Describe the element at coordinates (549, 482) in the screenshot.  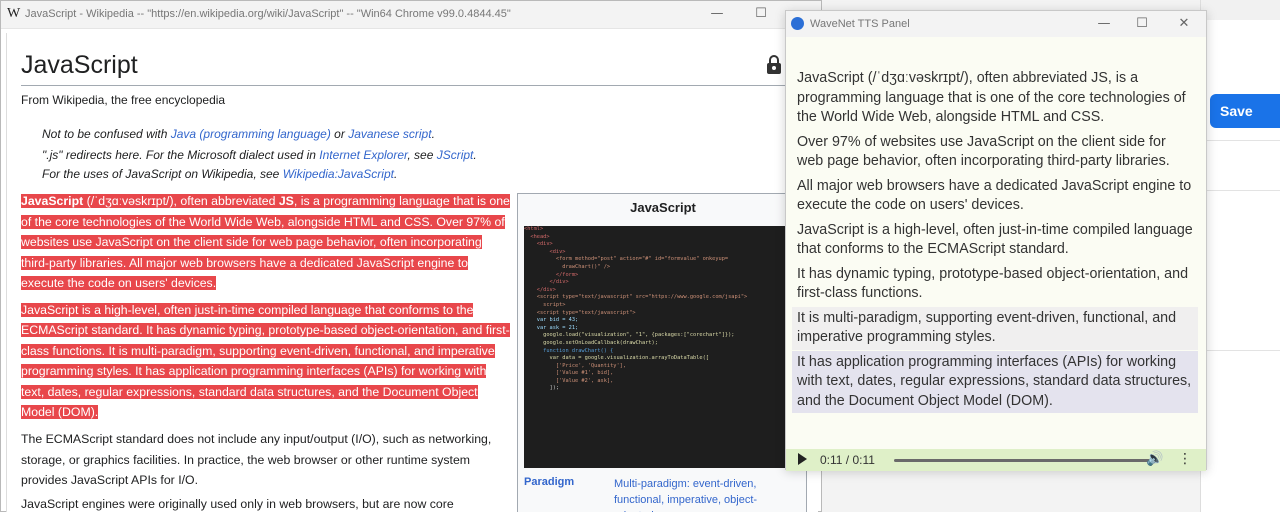
I see `infobox-label: Paradigm` at that location.